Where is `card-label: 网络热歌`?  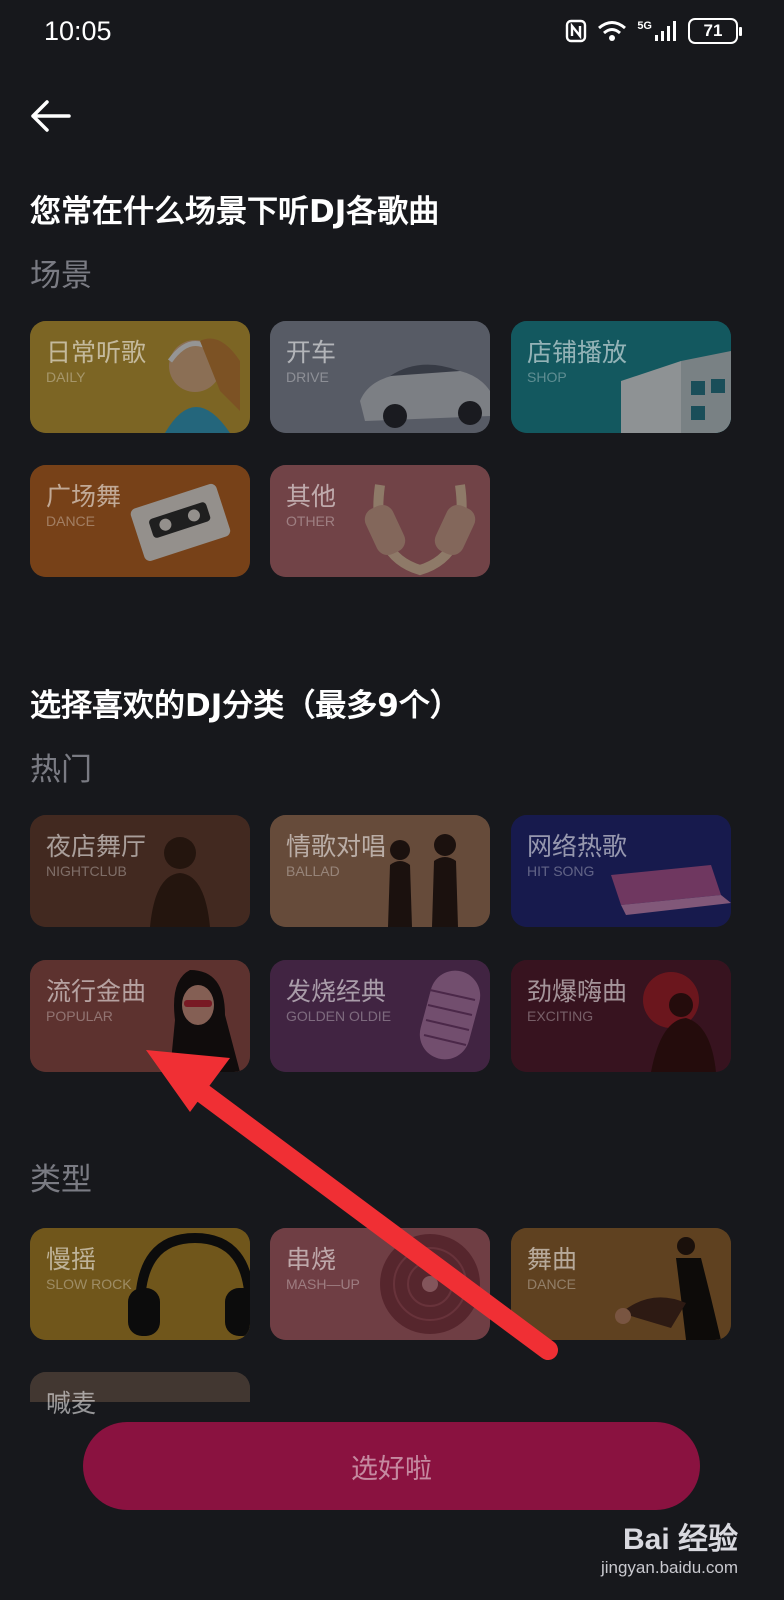
card-label: 网络热歌 is located at coordinates (577, 846).